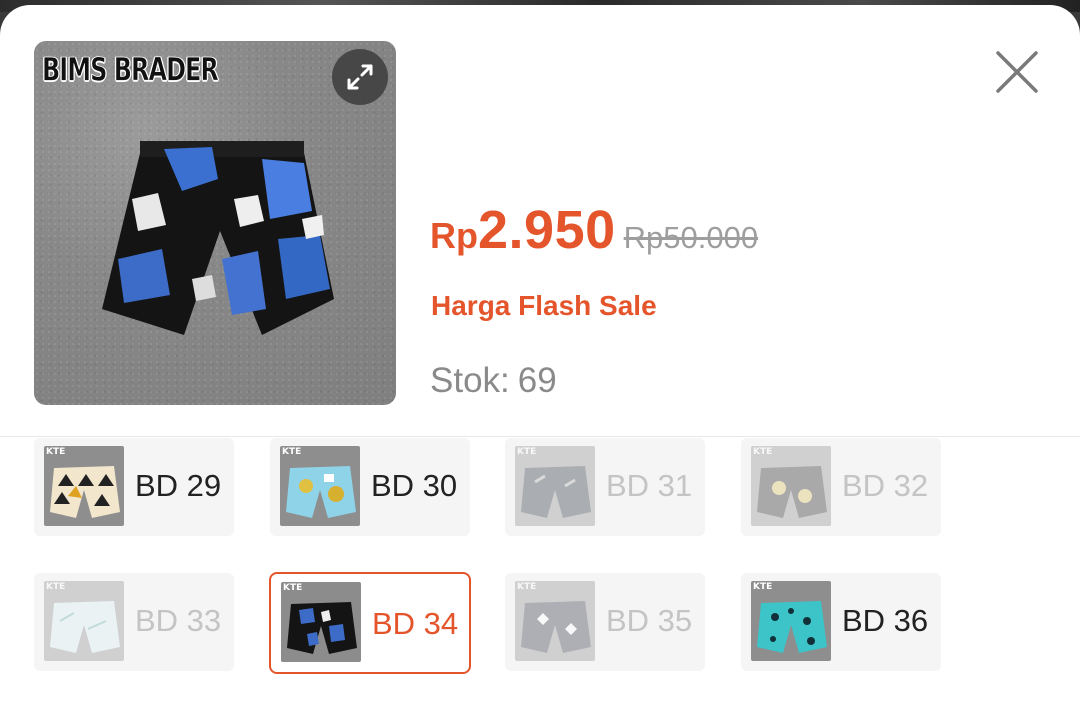  Describe the element at coordinates (885, 620) in the screenshot. I see `variant-label: BD 36` at that location.